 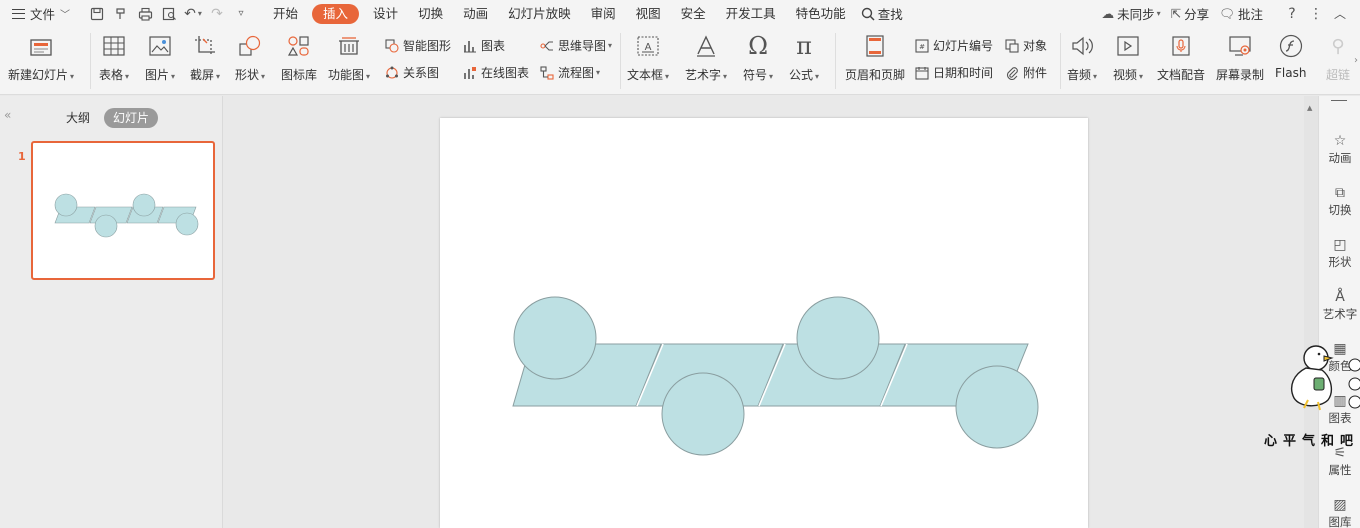 I want to click on wordart-icon, so click(x=706, y=46).